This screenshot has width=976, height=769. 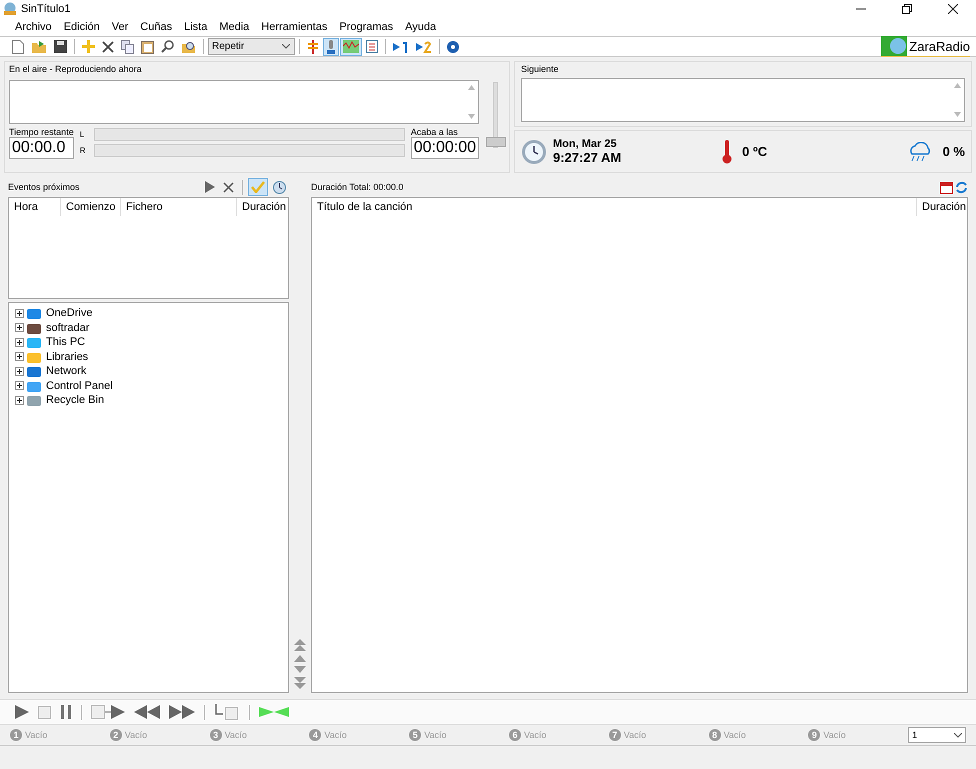 What do you see at coordinates (41, 132) in the screenshot?
I see `remaining-label: Tiempo restante` at bounding box center [41, 132].